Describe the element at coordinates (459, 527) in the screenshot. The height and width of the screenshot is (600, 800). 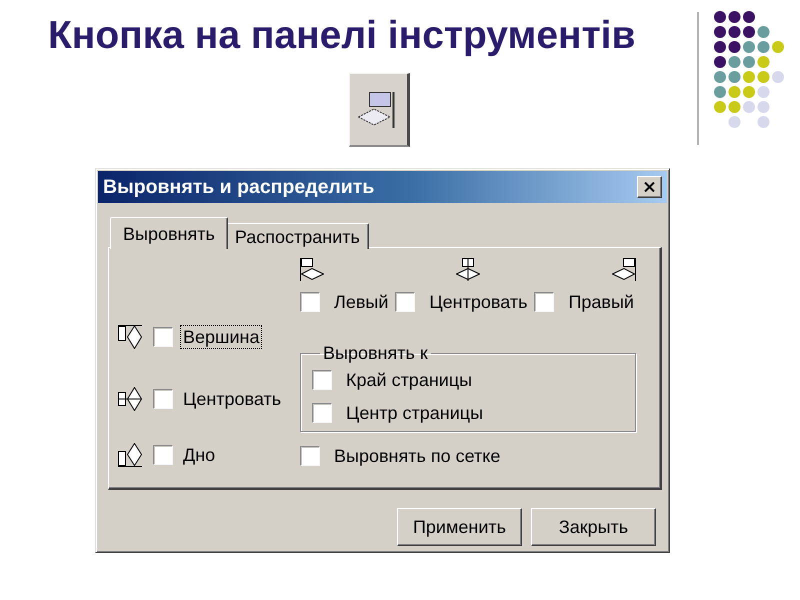
I see `dialog-button: Применить` at that location.